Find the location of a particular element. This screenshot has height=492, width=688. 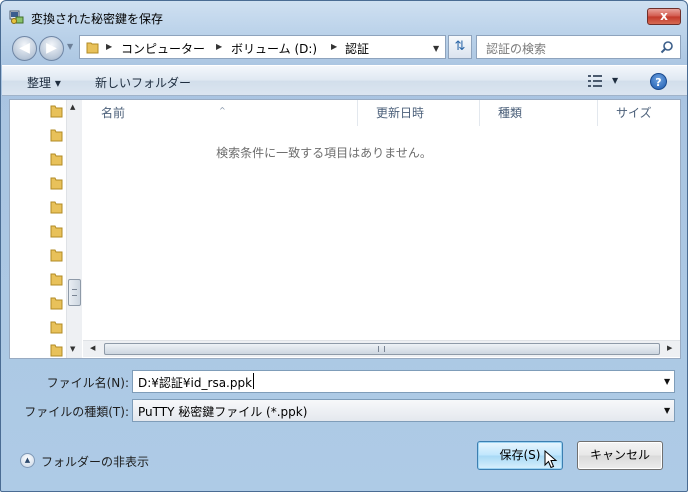

view-options-dropdown-icon: ▼ is located at coordinates (615, 80).